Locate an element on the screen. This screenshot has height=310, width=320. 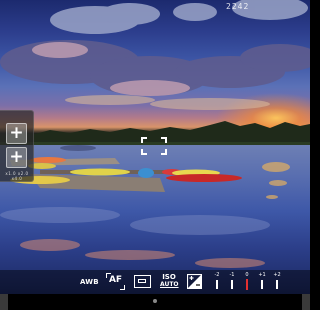
iso-button: ISO AUTO is located at coordinates (169, 281).